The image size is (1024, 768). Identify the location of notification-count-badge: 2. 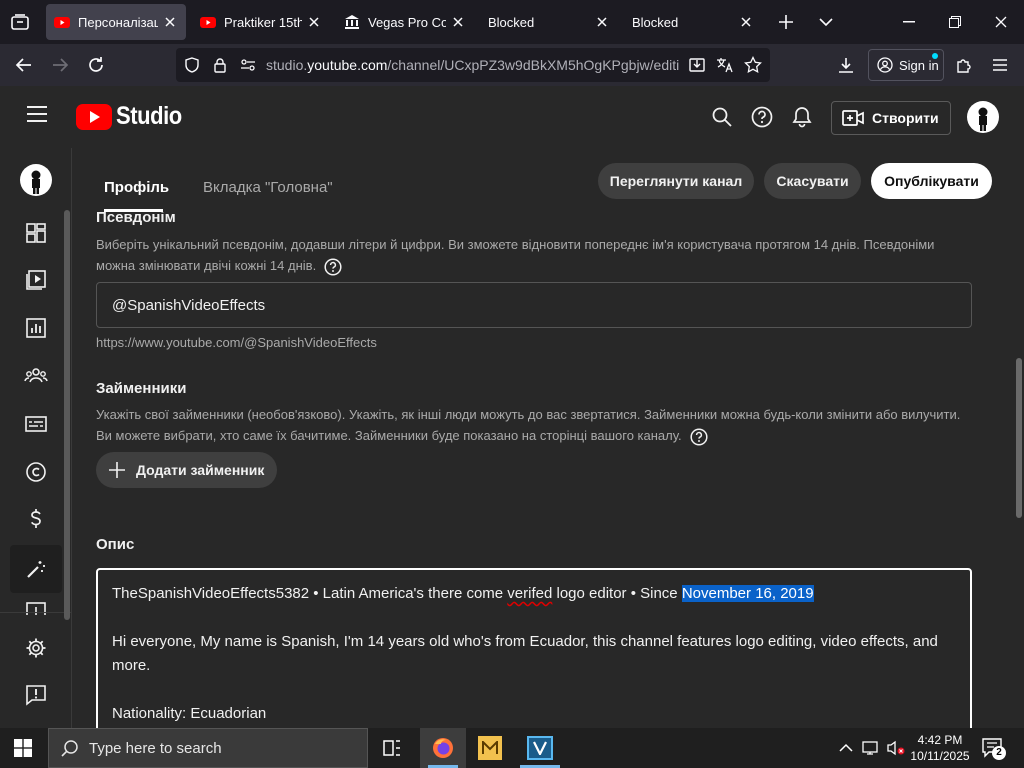
(999, 753).